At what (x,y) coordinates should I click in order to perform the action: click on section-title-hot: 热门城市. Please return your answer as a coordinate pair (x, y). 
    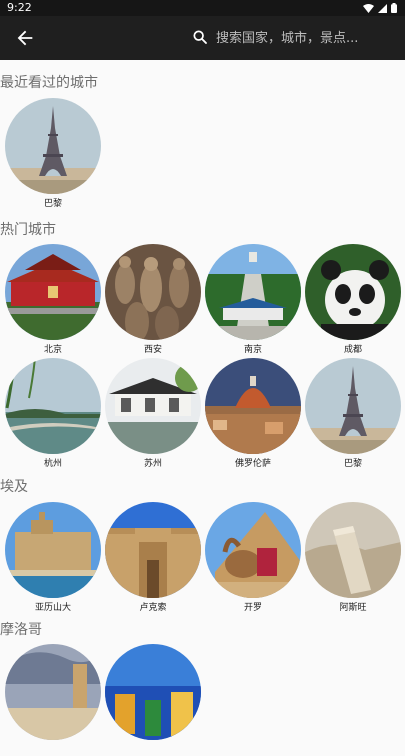
    Looking at the image, I should click on (28, 230).